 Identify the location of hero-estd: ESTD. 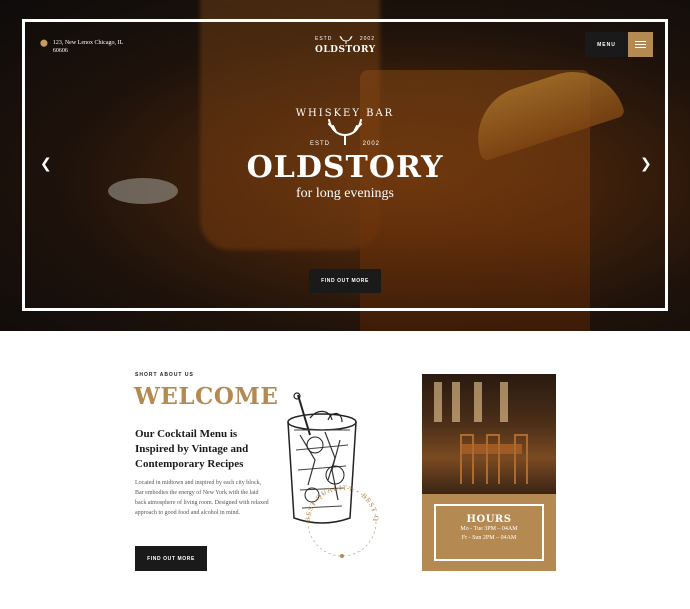
(320, 144).